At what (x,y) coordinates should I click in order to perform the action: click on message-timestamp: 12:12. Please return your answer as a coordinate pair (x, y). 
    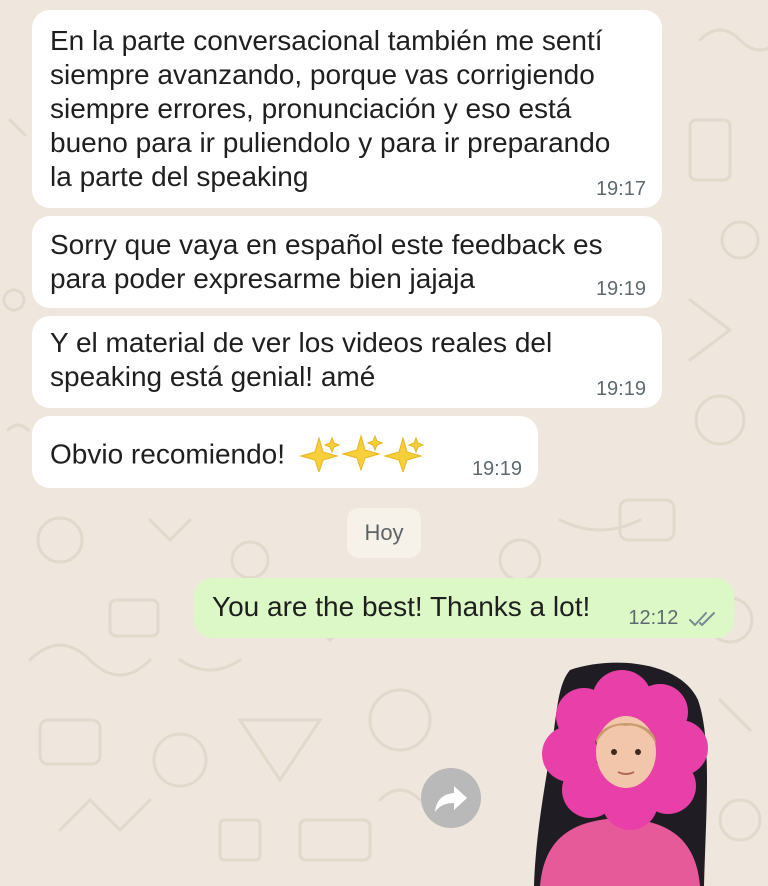
    Looking at the image, I should click on (673, 618).